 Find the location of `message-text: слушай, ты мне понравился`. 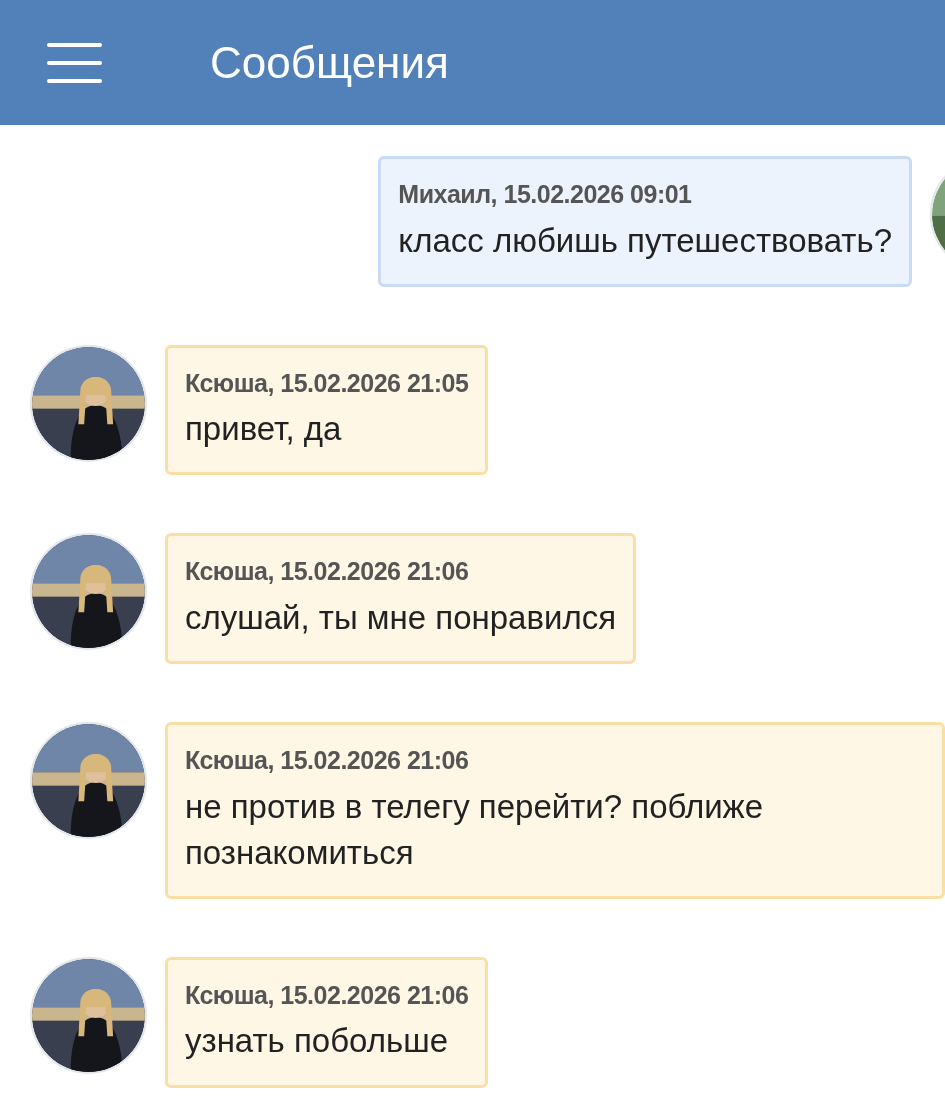

message-text: слушай, ты мне понравился is located at coordinates (401, 617).